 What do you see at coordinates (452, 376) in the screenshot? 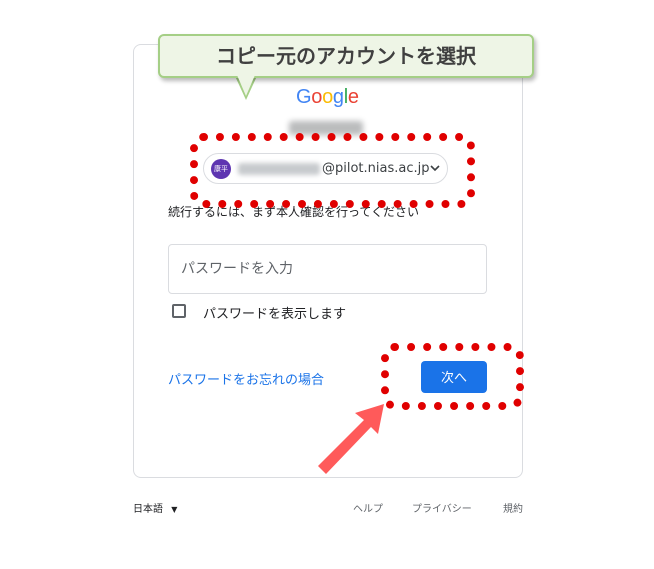
I see `next-button-highlight` at bounding box center [452, 376].